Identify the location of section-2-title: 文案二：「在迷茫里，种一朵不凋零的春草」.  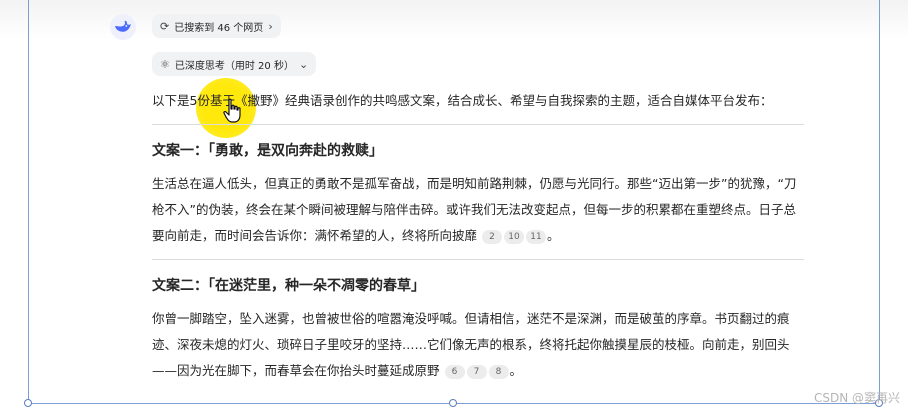
(288, 286).